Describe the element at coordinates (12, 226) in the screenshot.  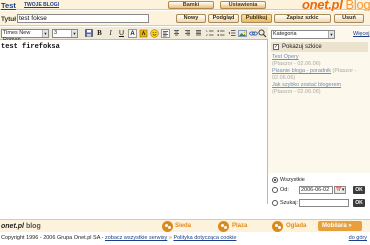
I see `footer-brand-name: onet.pl` at that location.